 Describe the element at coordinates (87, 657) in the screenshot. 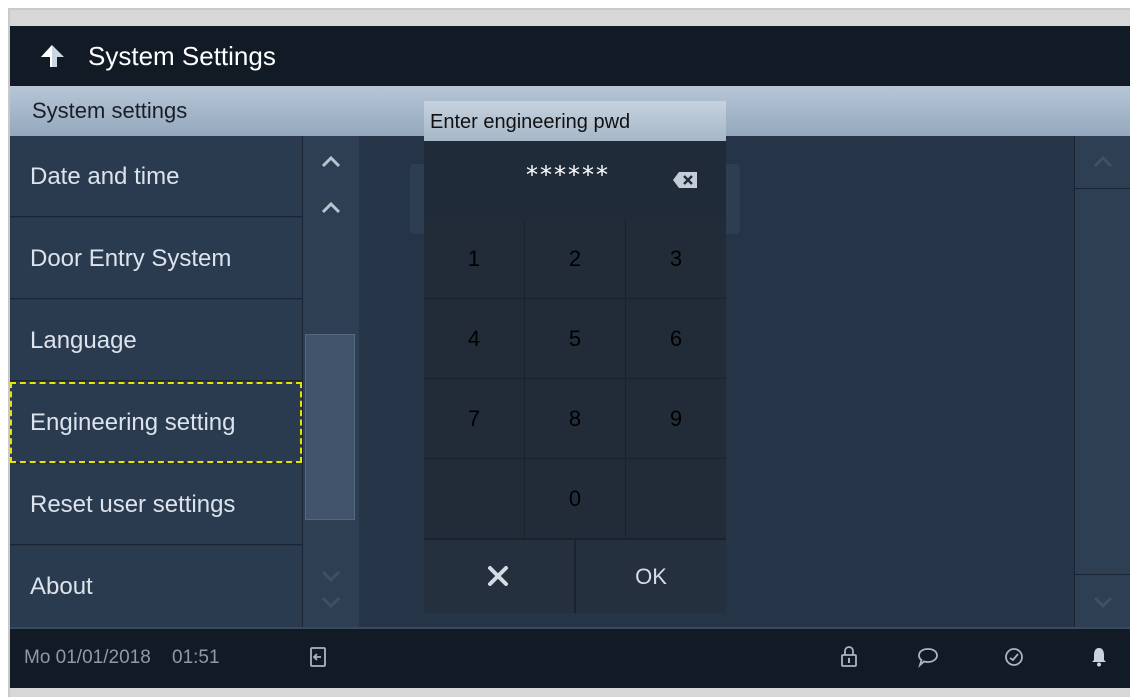

I see `status-date: Mo 01/01/2018` at that location.